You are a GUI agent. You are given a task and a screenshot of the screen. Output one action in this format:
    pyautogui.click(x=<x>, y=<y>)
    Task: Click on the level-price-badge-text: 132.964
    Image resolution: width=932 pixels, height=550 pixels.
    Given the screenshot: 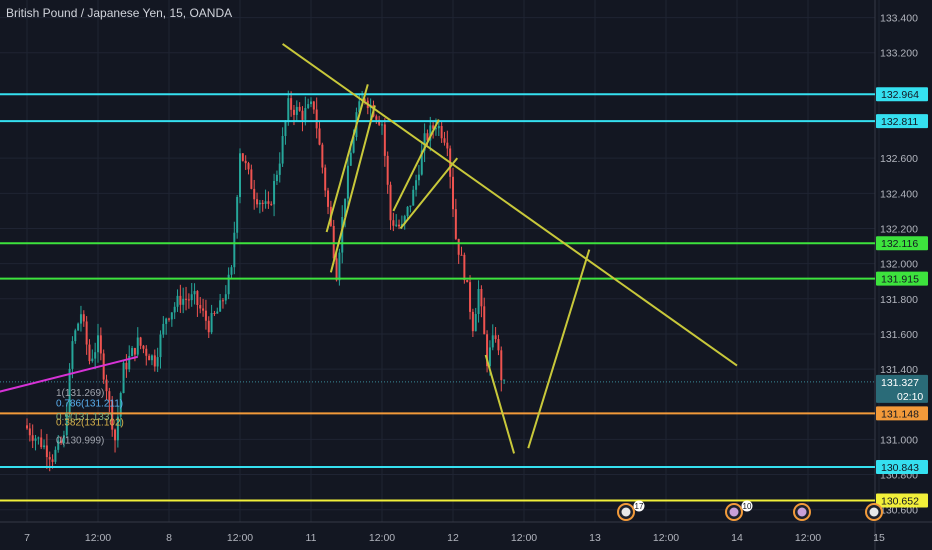 What is the action you would take?
    pyautogui.click(x=900, y=95)
    